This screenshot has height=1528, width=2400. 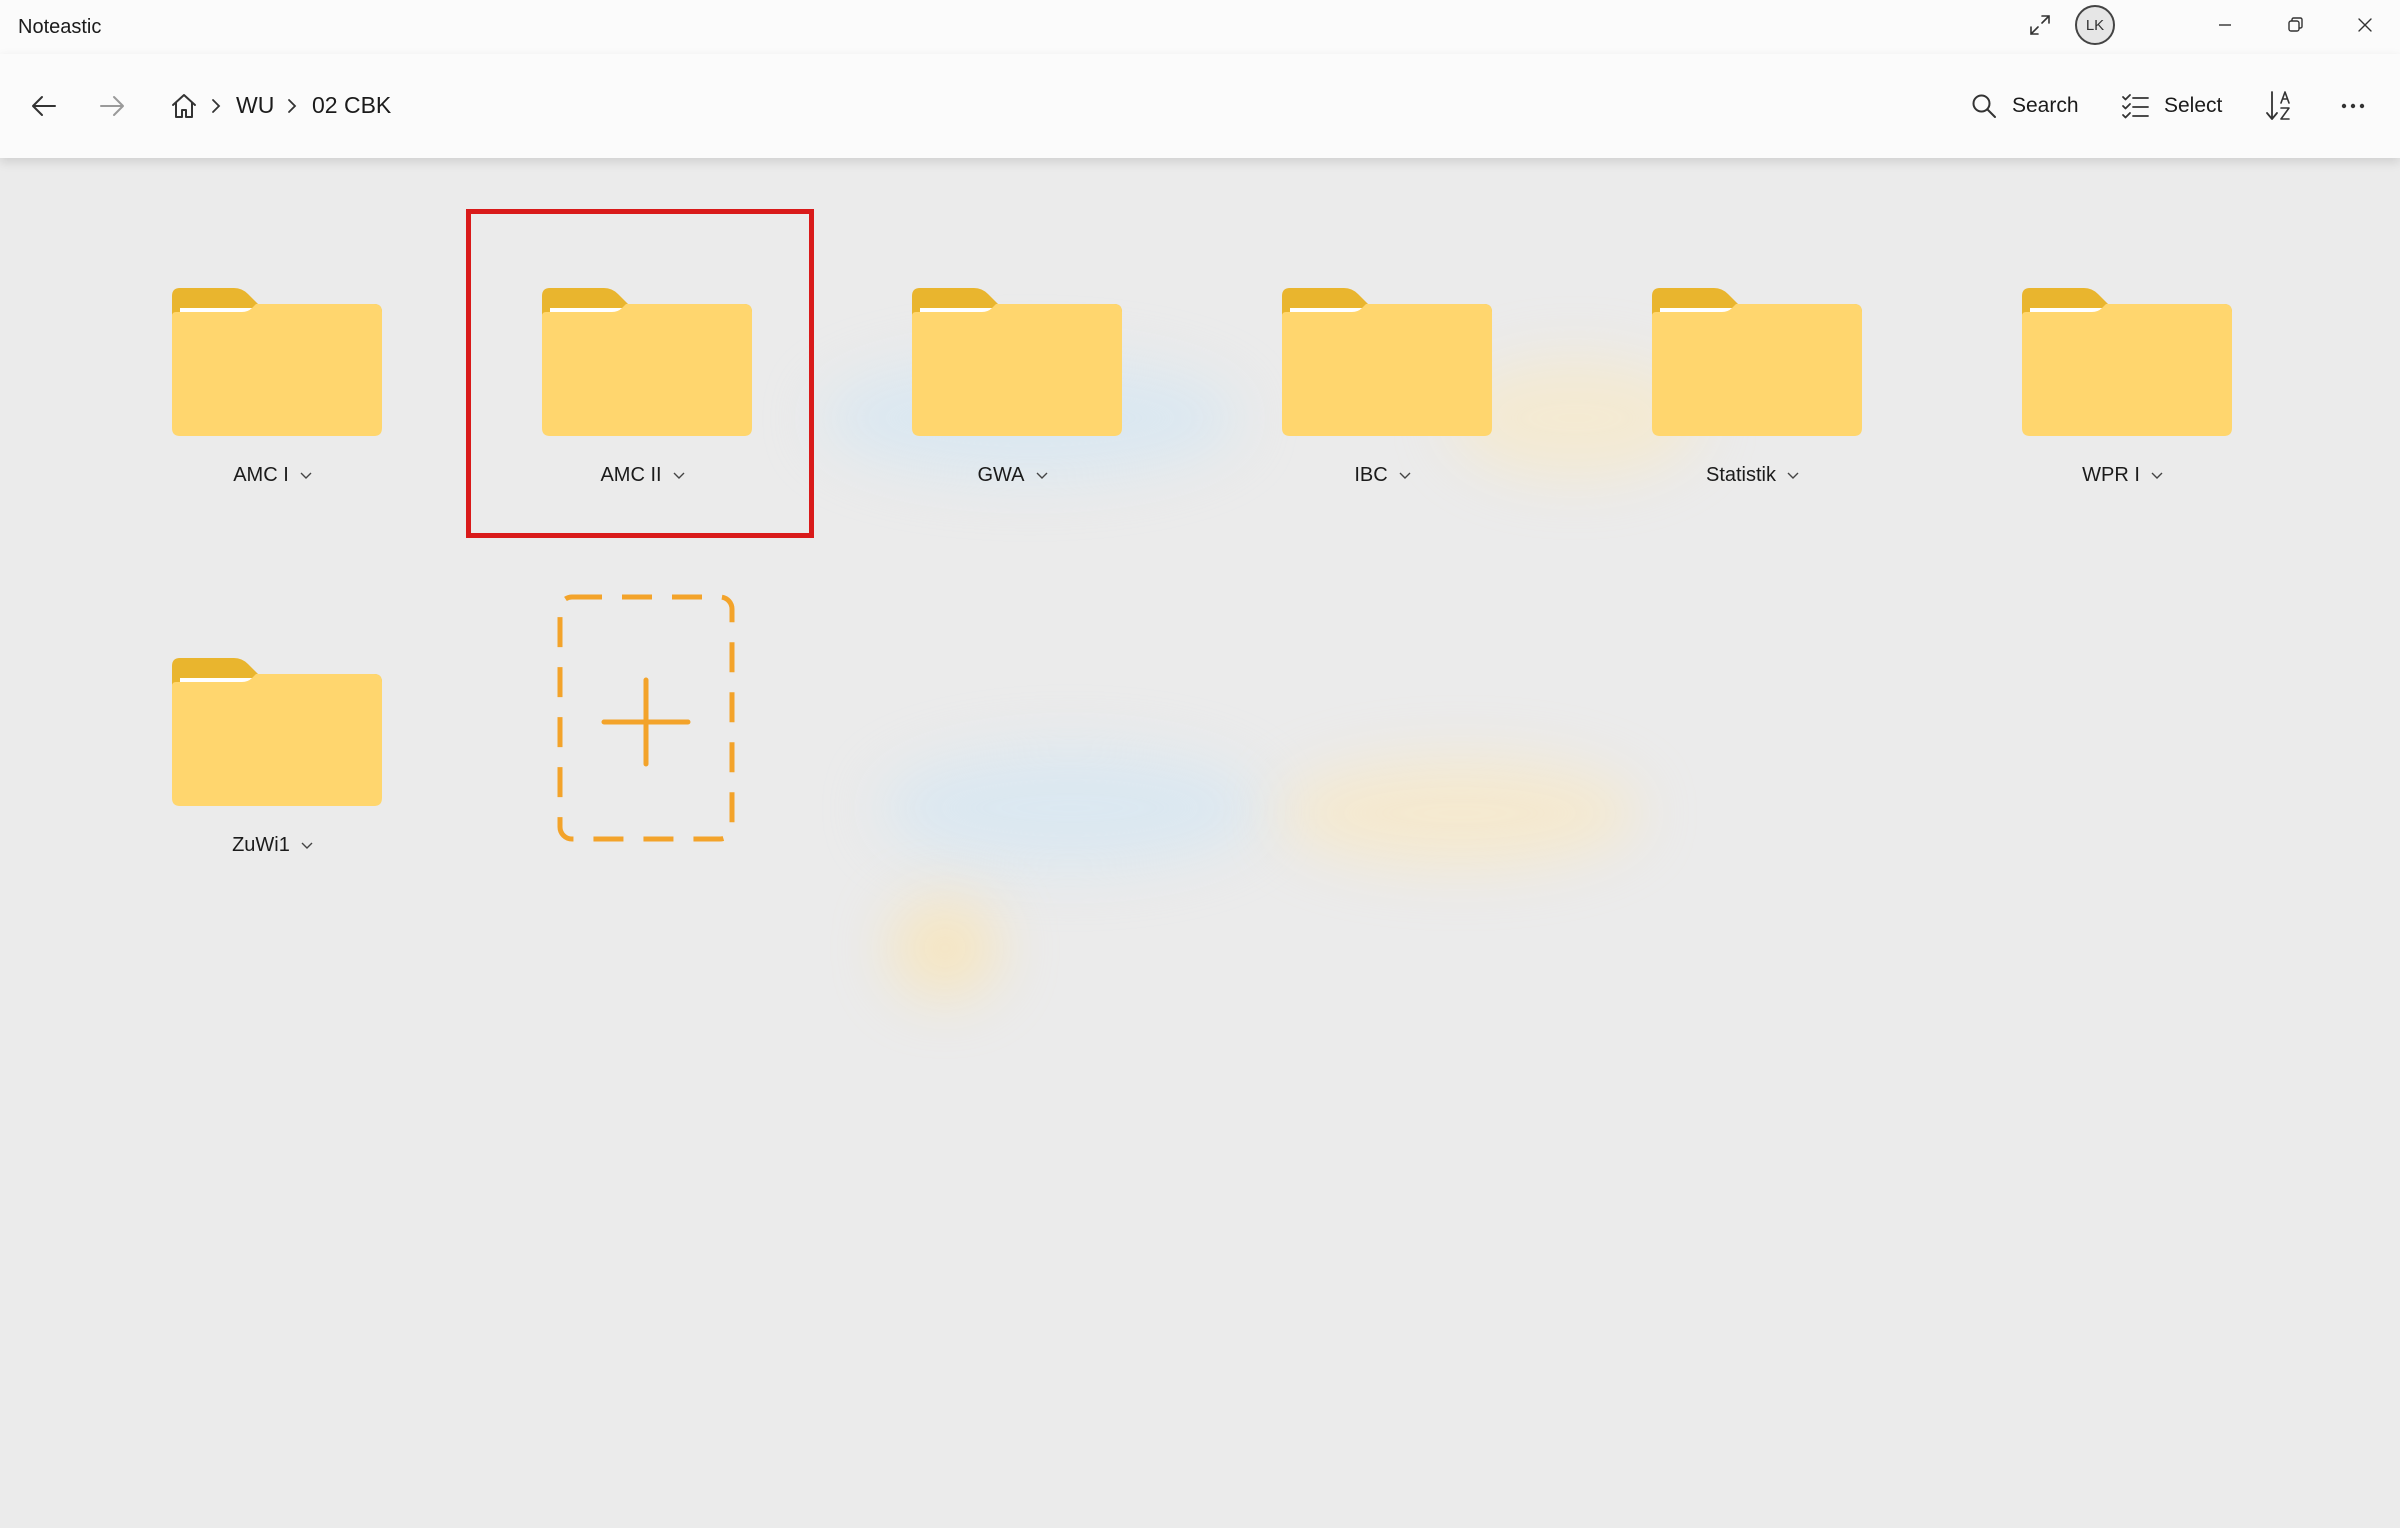 What do you see at coordinates (1200, 27) in the screenshot?
I see `title-bar: Noteastic LK` at bounding box center [1200, 27].